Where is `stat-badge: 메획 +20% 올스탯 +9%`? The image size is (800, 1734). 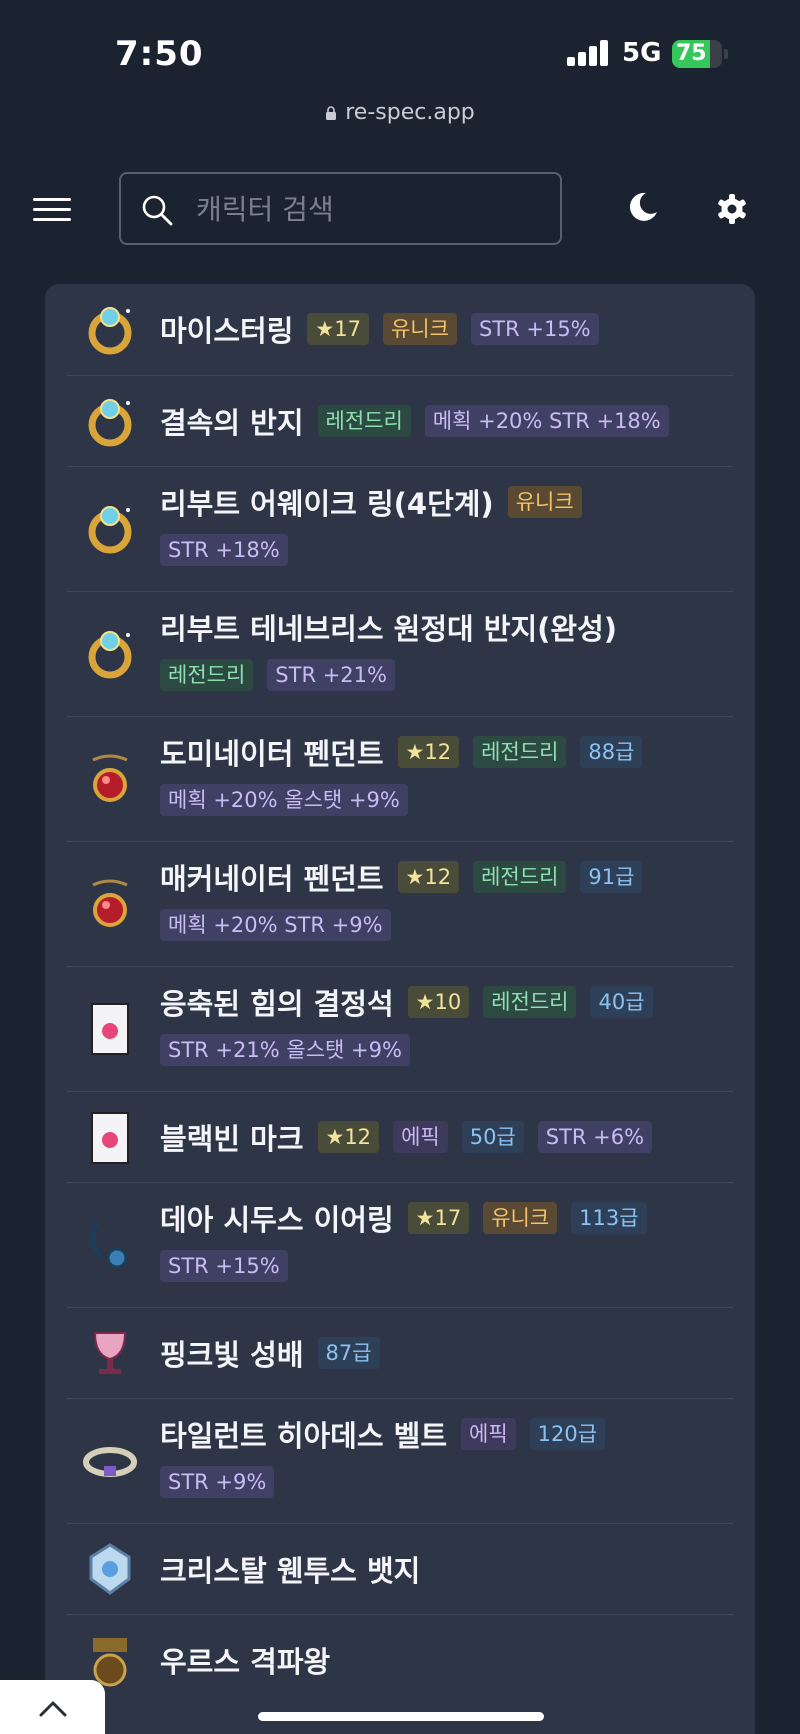 stat-badge: 메획 +20% 올스탯 +9% is located at coordinates (284, 800).